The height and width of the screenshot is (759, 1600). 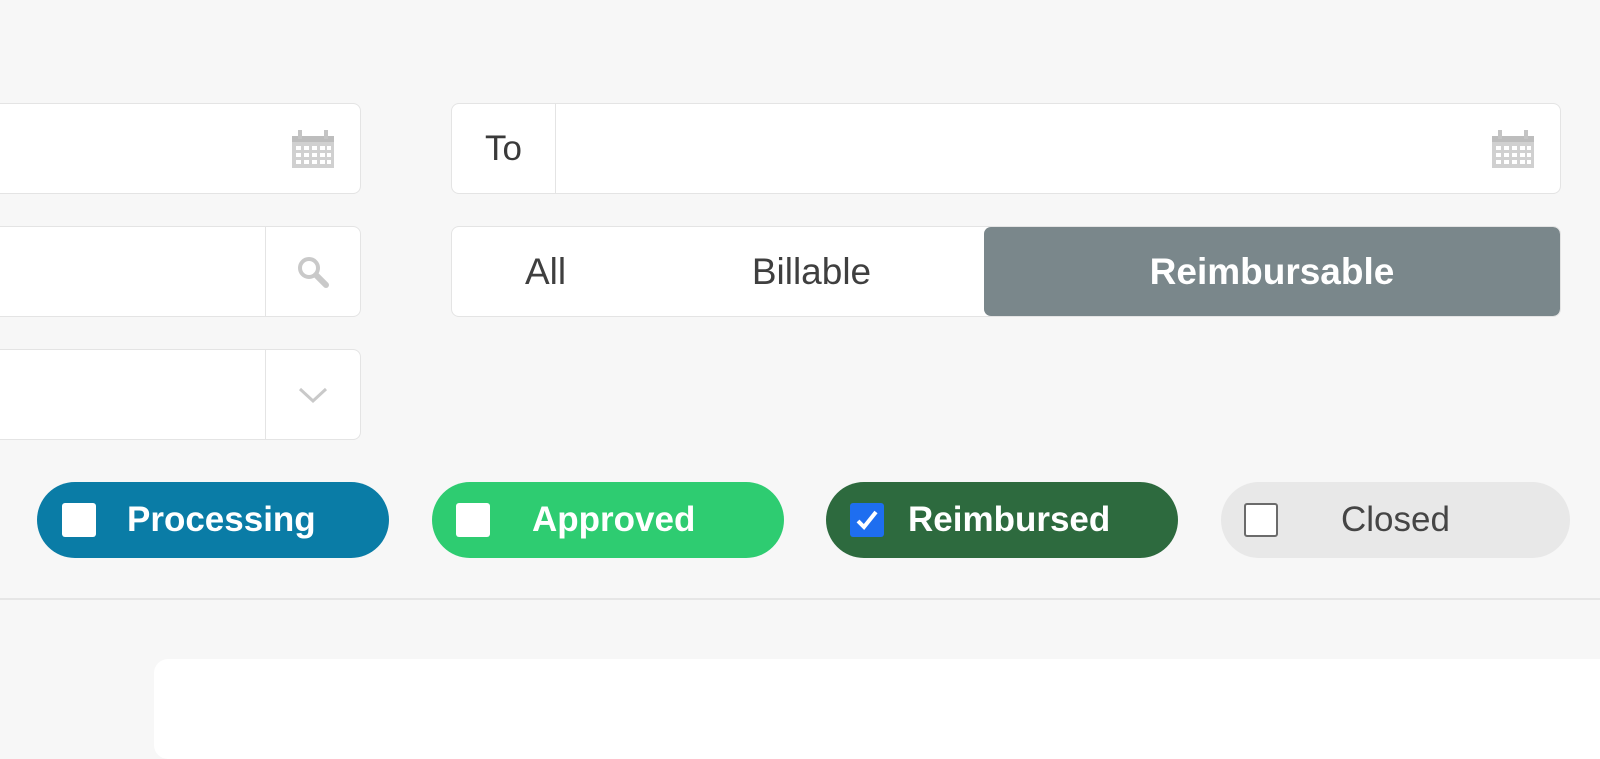 I want to click on status-filter-processing: Processing, so click(x=213, y=520).